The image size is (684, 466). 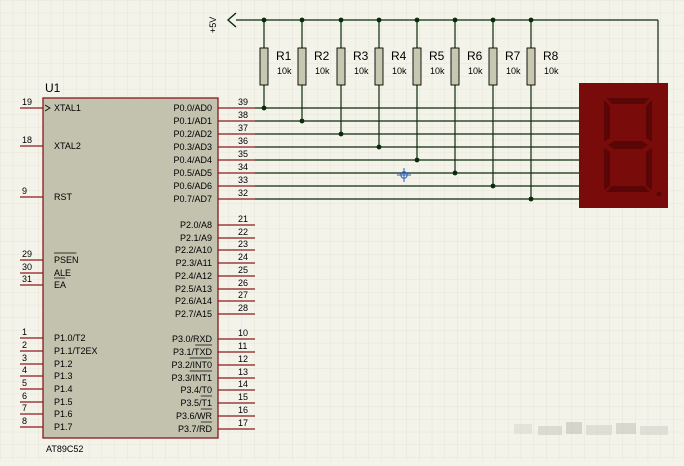 I want to click on pin-label: P3.4/T0, so click(x=196, y=390).